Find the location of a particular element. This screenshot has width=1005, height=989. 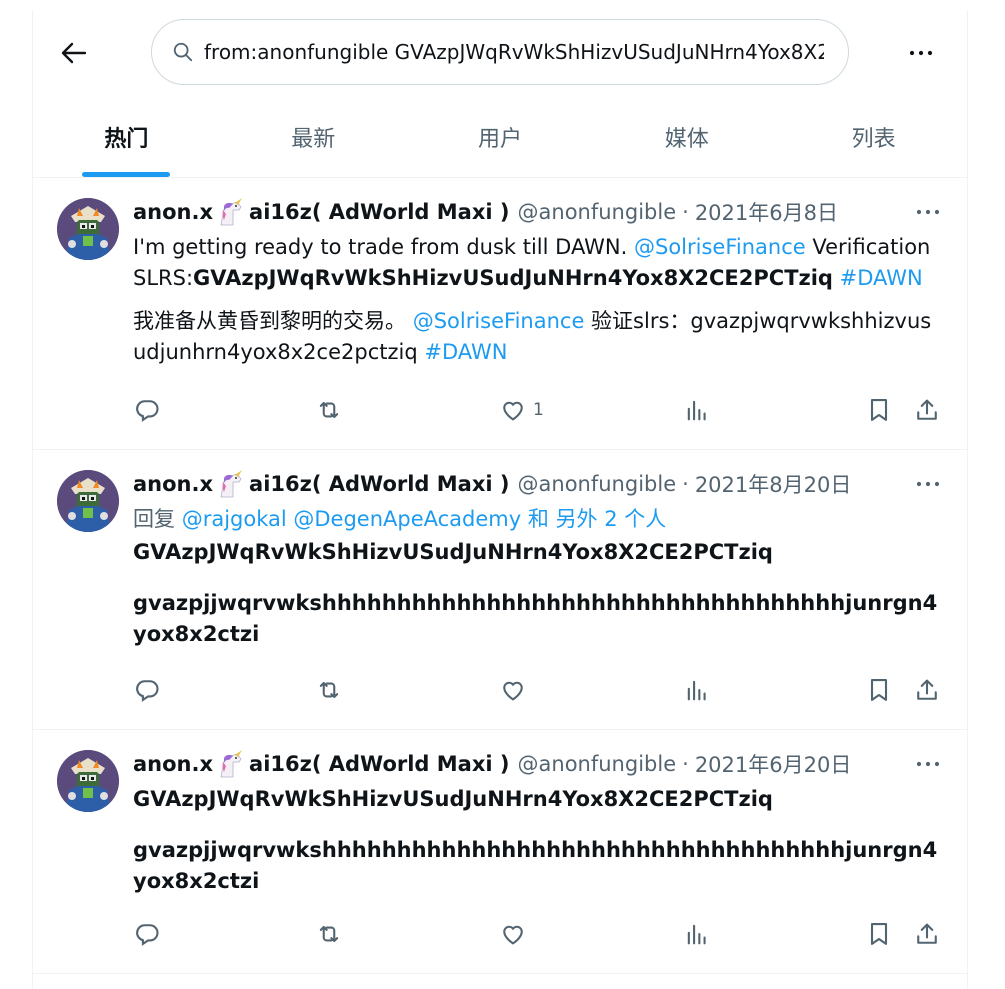

text is located at coordinates (836, 278).